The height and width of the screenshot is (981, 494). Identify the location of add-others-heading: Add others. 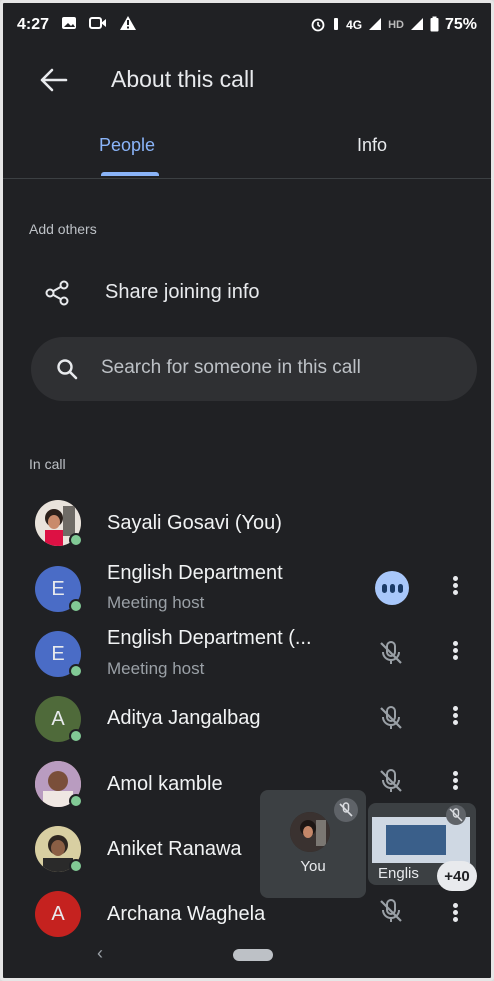
(63, 229).